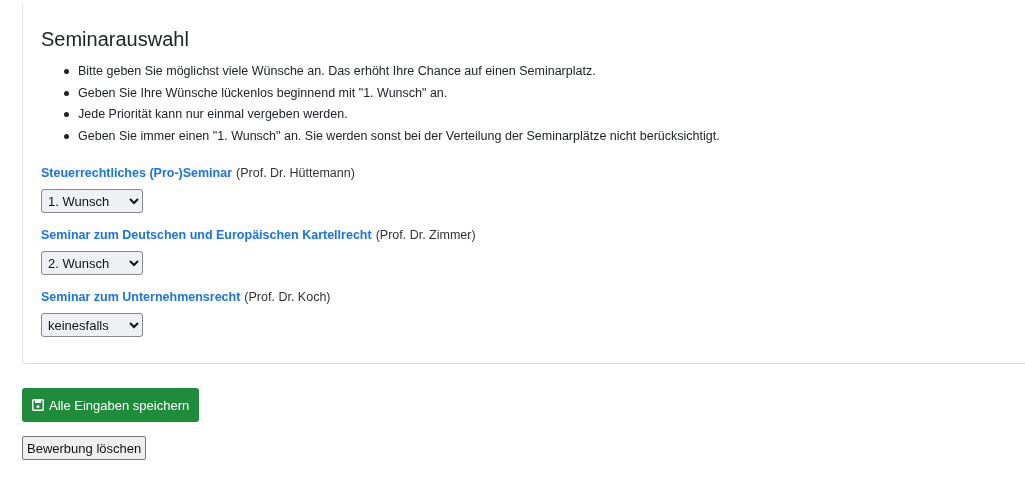 The width and height of the screenshot is (1025, 486). I want to click on seminar-link: Seminar zum Unternehmensrecht, so click(141, 297).